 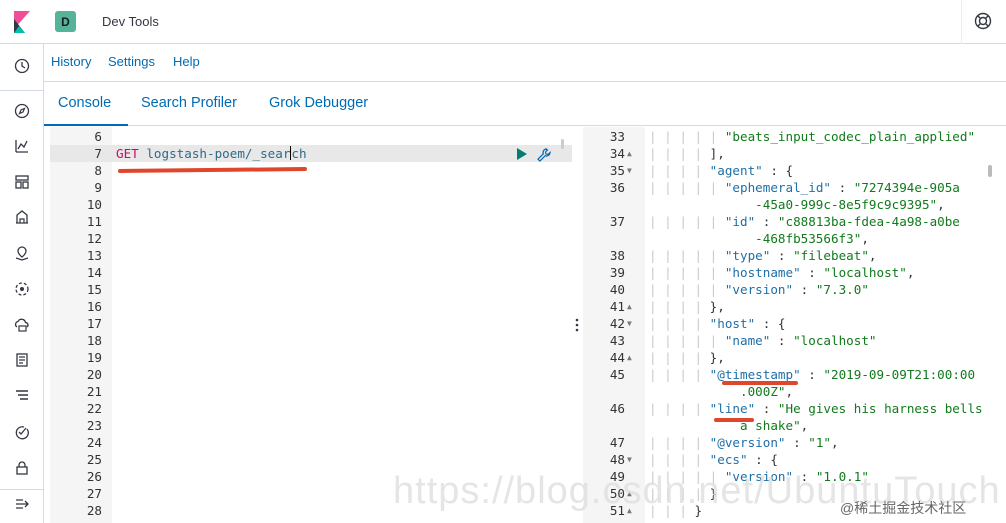 I want to click on history-link: History, so click(x=71, y=61).